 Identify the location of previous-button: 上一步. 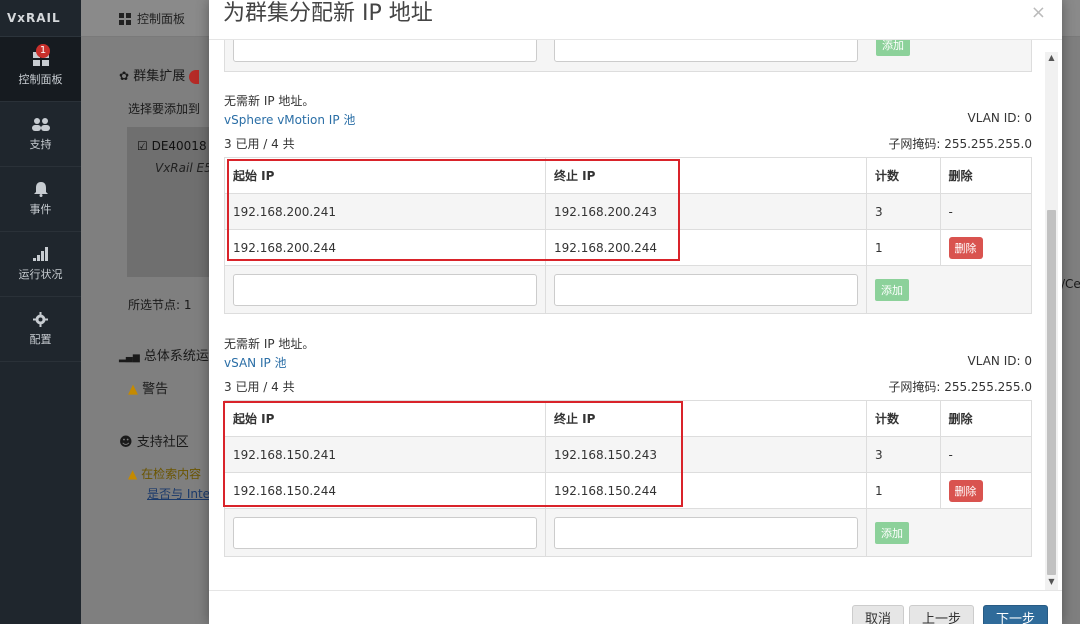
(942, 614).